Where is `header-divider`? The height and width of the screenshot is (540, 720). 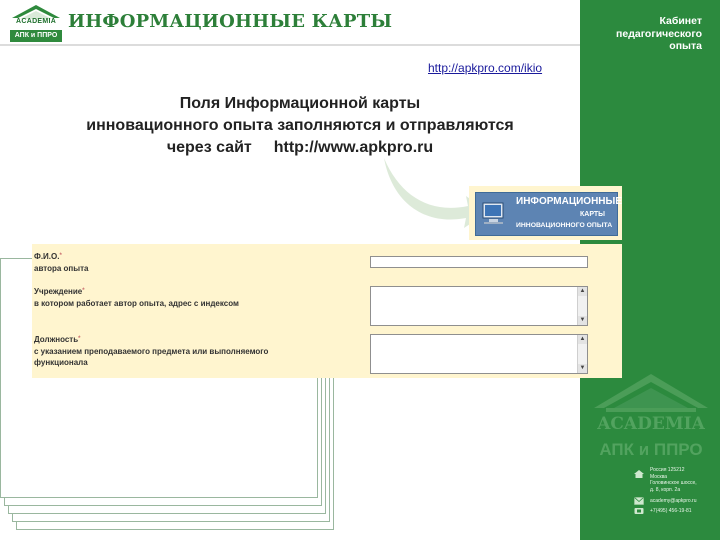
header-divider is located at coordinates (290, 45).